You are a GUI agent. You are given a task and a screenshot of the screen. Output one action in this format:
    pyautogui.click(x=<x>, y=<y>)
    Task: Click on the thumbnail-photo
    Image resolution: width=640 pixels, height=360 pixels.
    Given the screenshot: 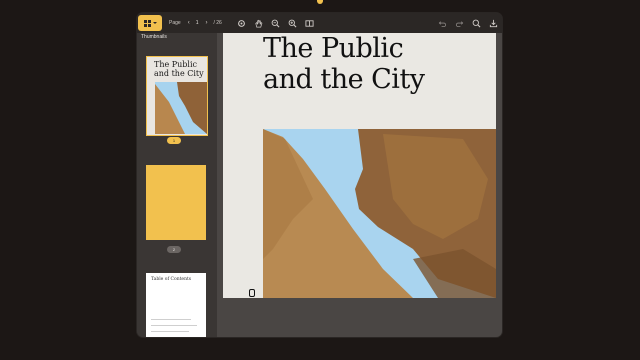 What is the action you would take?
    pyautogui.click(x=181, y=108)
    